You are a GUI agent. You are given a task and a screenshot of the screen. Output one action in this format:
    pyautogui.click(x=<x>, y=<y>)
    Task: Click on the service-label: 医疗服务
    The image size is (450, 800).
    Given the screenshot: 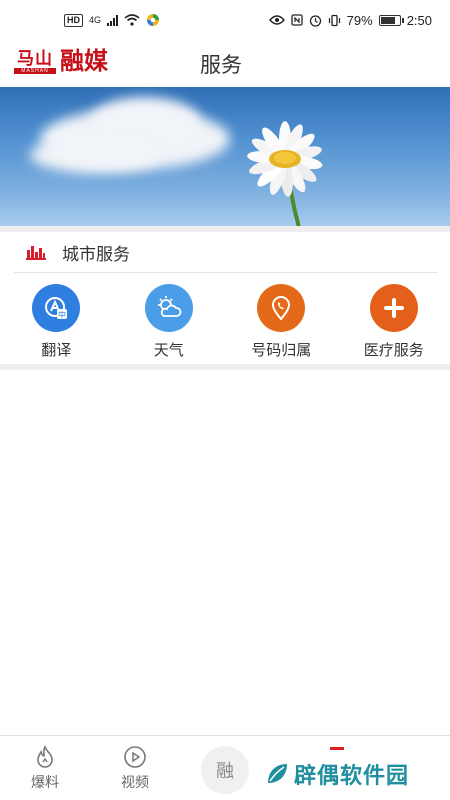 What is the action you would take?
    pyautogui.click(x=393, y=350)
    